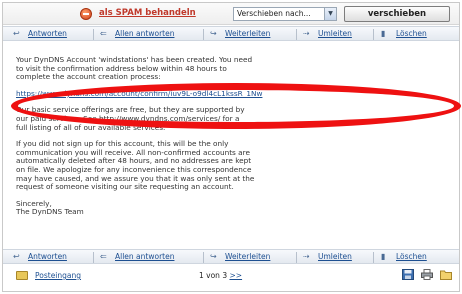 Image resolution: width=462 pixels, height=294 pixels. What do you see at coordinates (147, 13) in the screenshot?
I see `mark-as-spam-link: als SPAM behandeln` at bounding box center [147, 13].